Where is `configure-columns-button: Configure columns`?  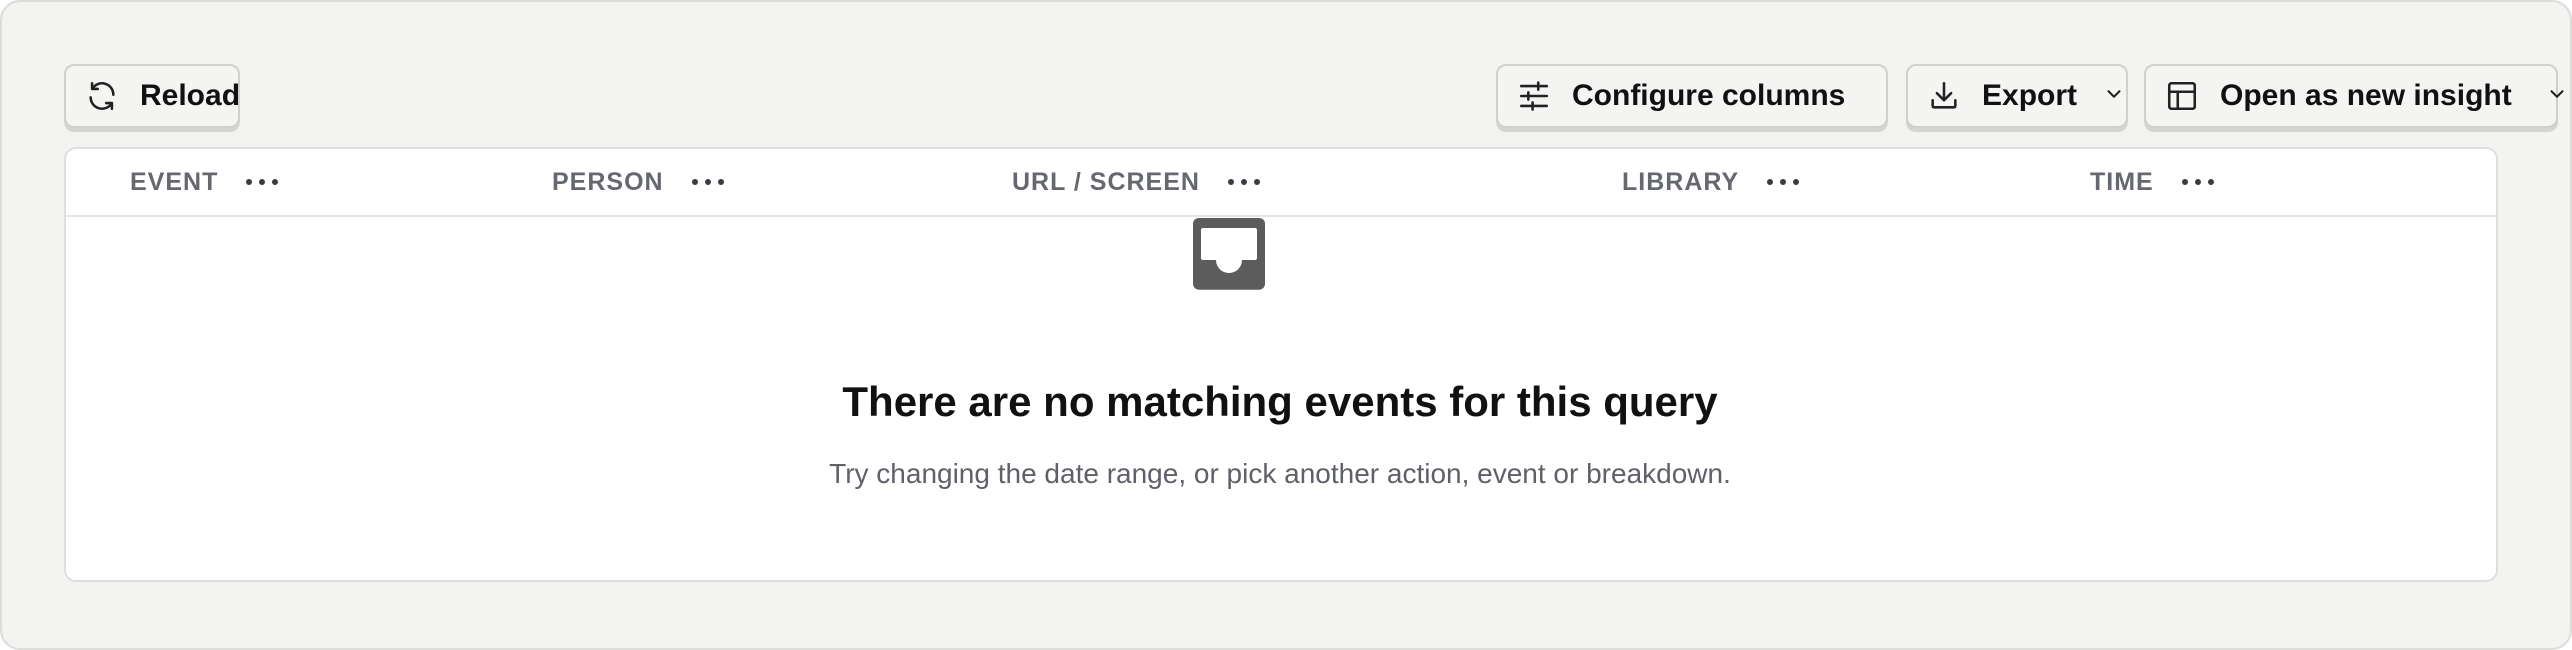
configure-columns-button: Configure columns is located at coordinates (1692, 96).